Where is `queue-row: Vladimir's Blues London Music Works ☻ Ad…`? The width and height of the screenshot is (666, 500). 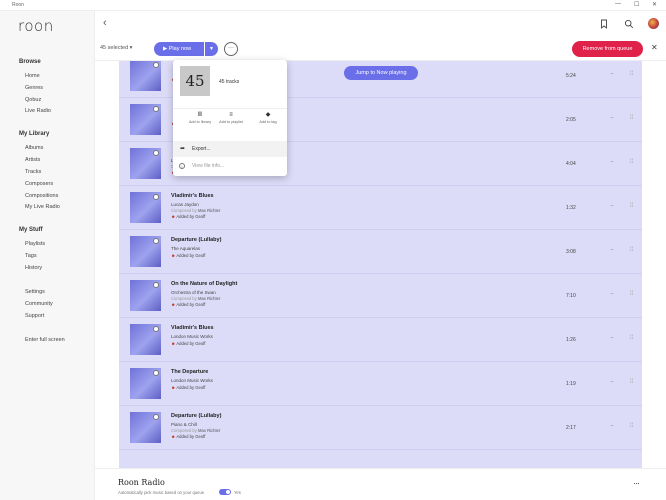 queue-row: Vladimir's Blues London Music Works ☻ Ad… is located at coordinates (380, 340).